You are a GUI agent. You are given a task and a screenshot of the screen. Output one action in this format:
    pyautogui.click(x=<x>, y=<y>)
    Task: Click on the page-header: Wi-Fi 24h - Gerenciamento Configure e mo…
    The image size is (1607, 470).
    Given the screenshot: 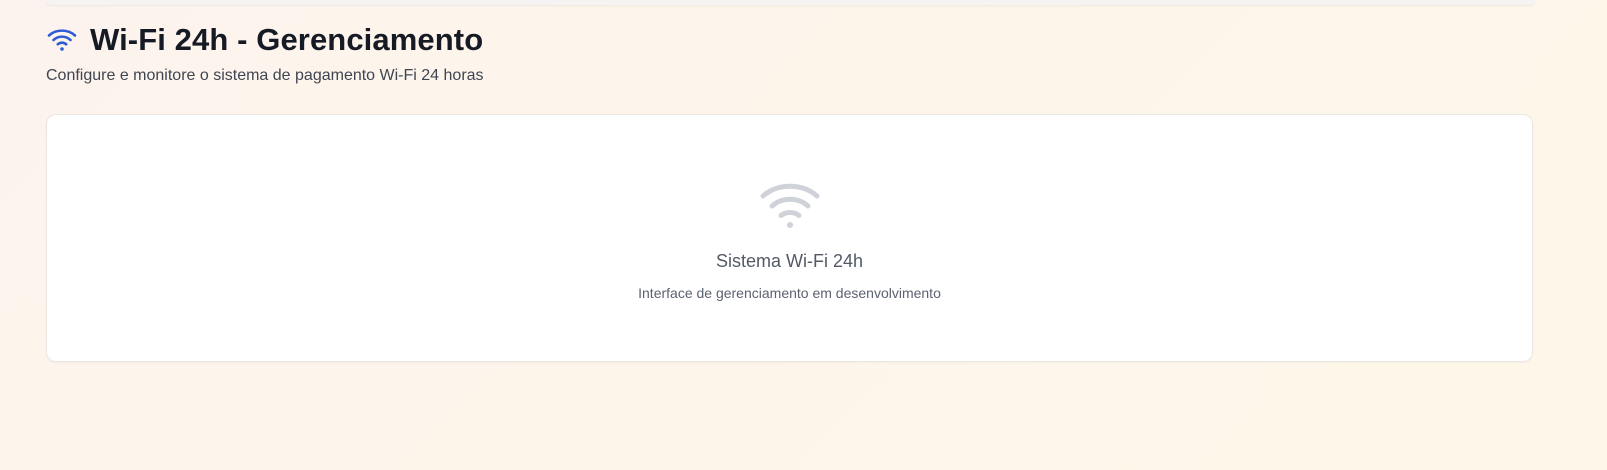 What is the action you would take?
    pyautogui.click(x=796, y=52)
    